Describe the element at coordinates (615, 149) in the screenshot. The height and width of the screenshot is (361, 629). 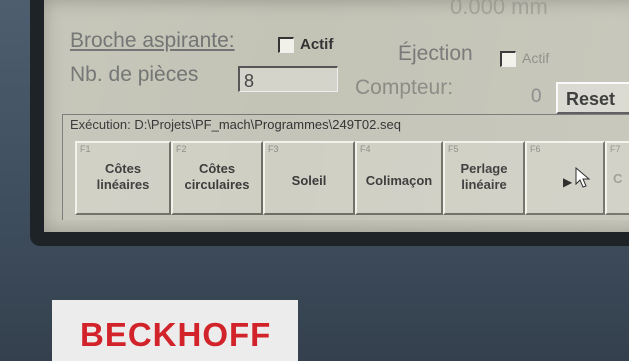
I see `f7-number: F7` at that location.